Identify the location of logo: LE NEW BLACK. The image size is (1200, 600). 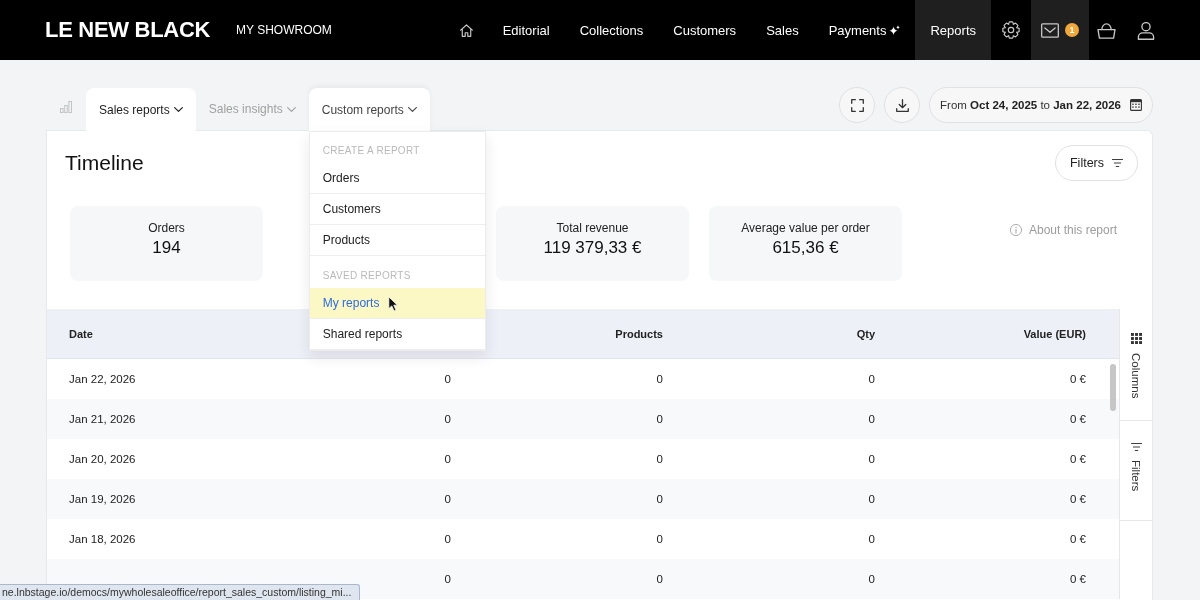
(128, 30).